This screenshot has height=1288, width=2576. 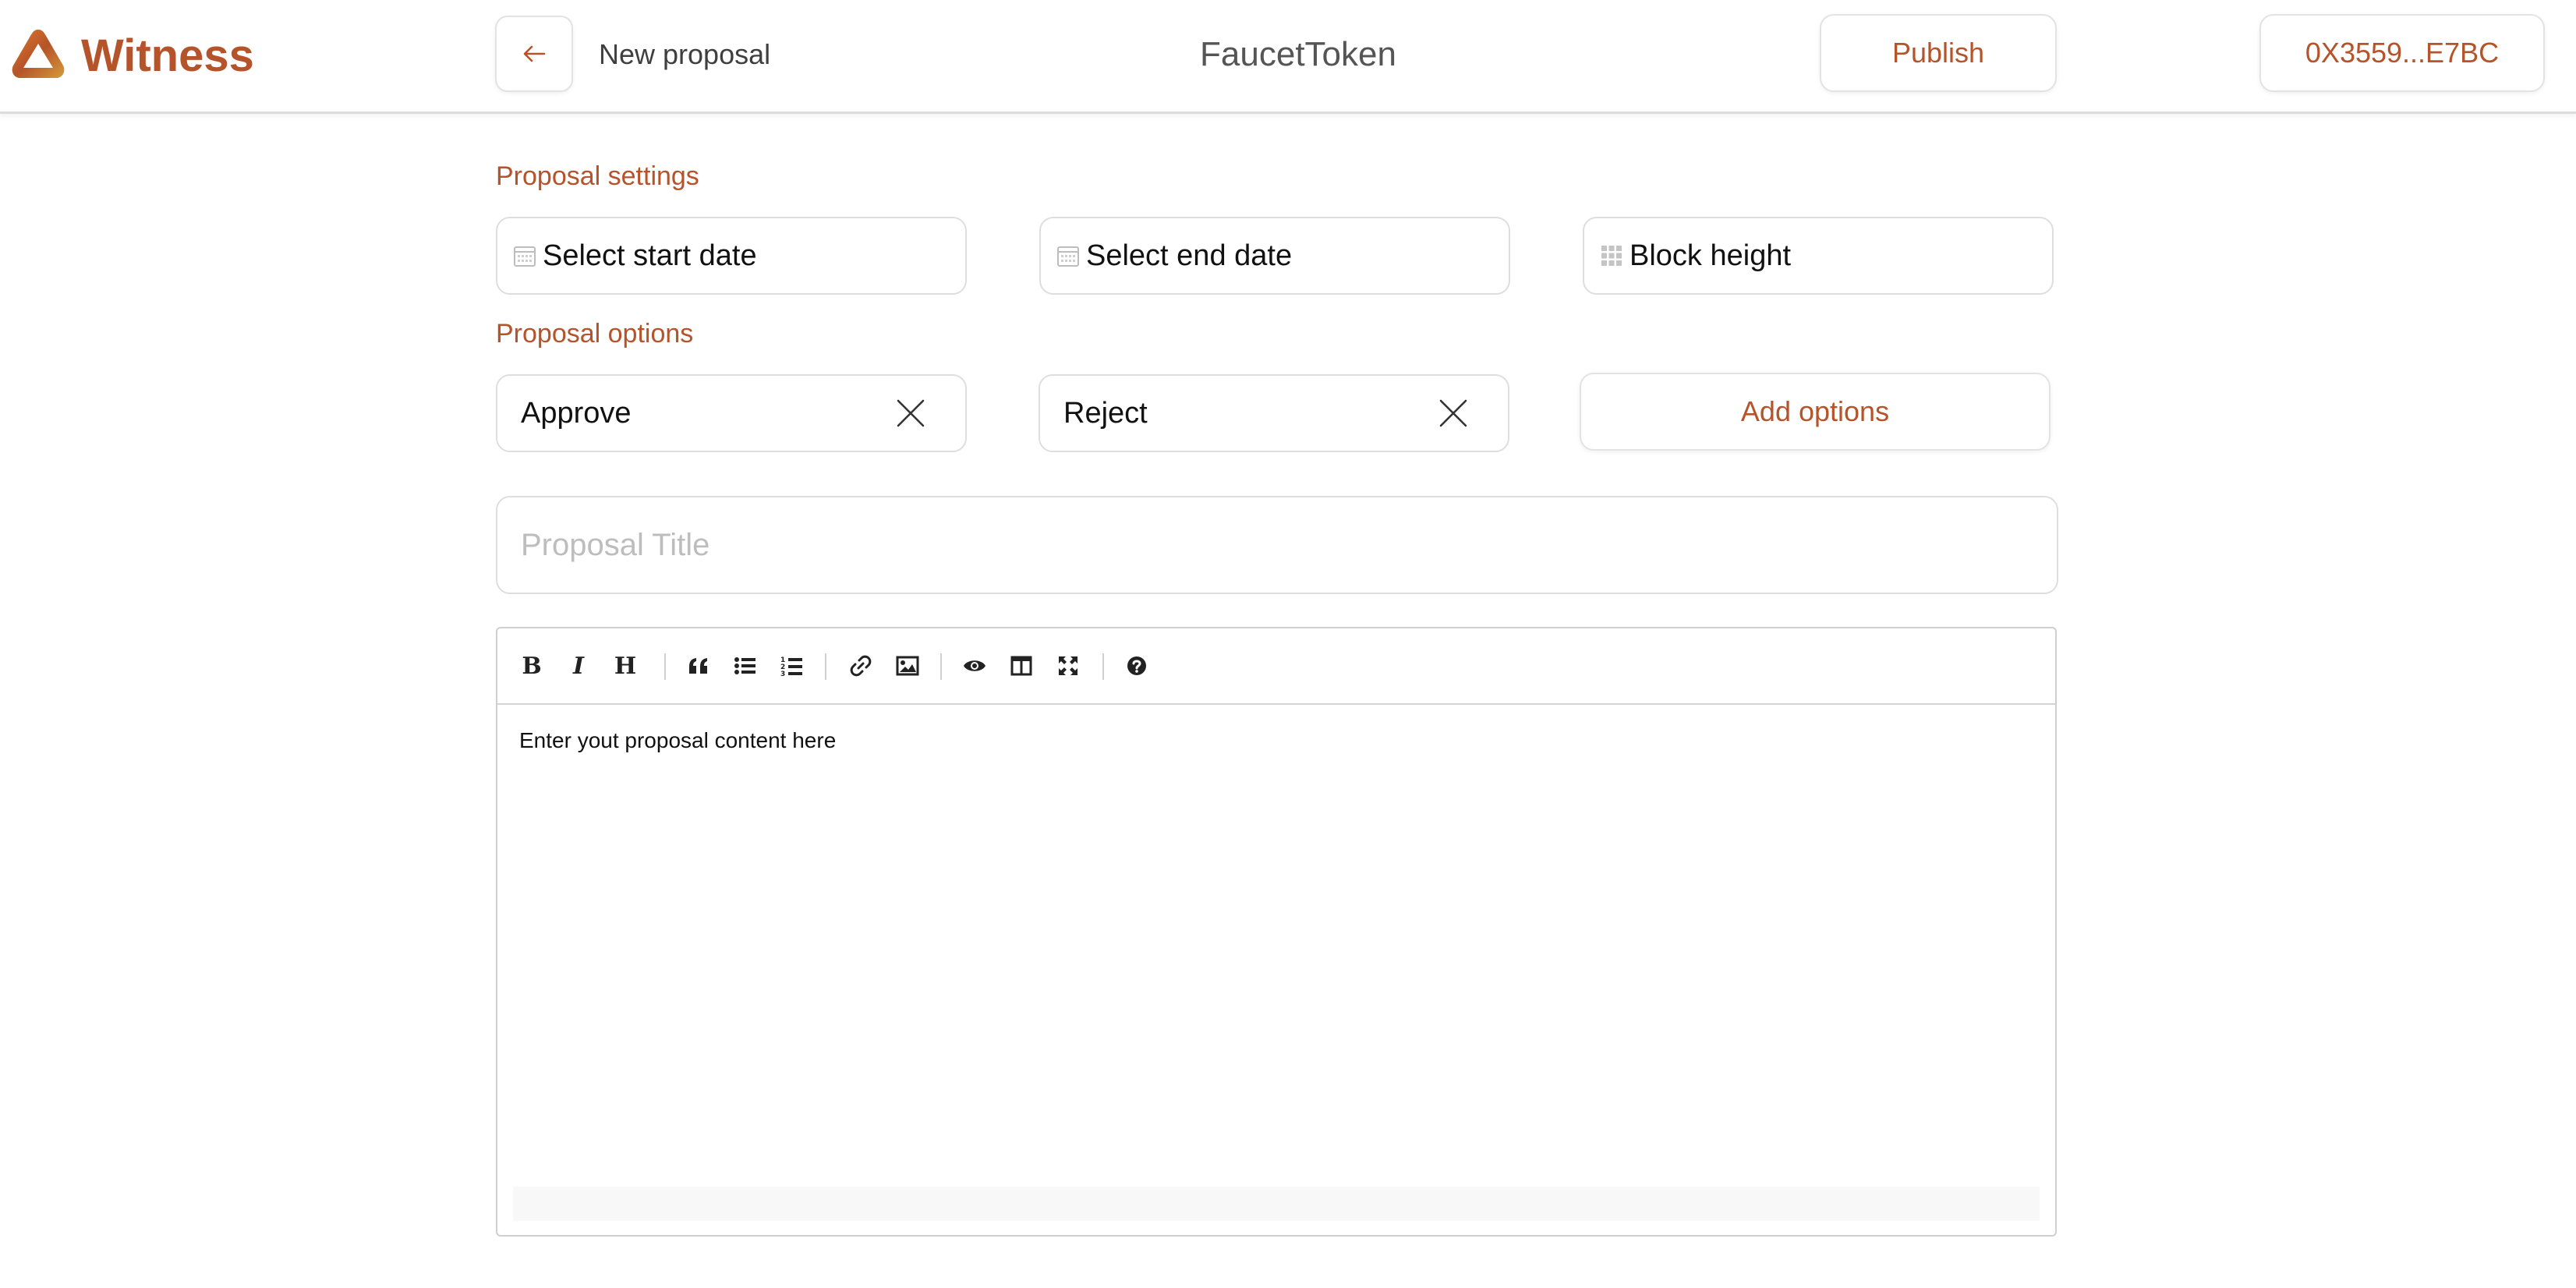 I want to click on fullscreen-button, so click(x=1068, y=665).